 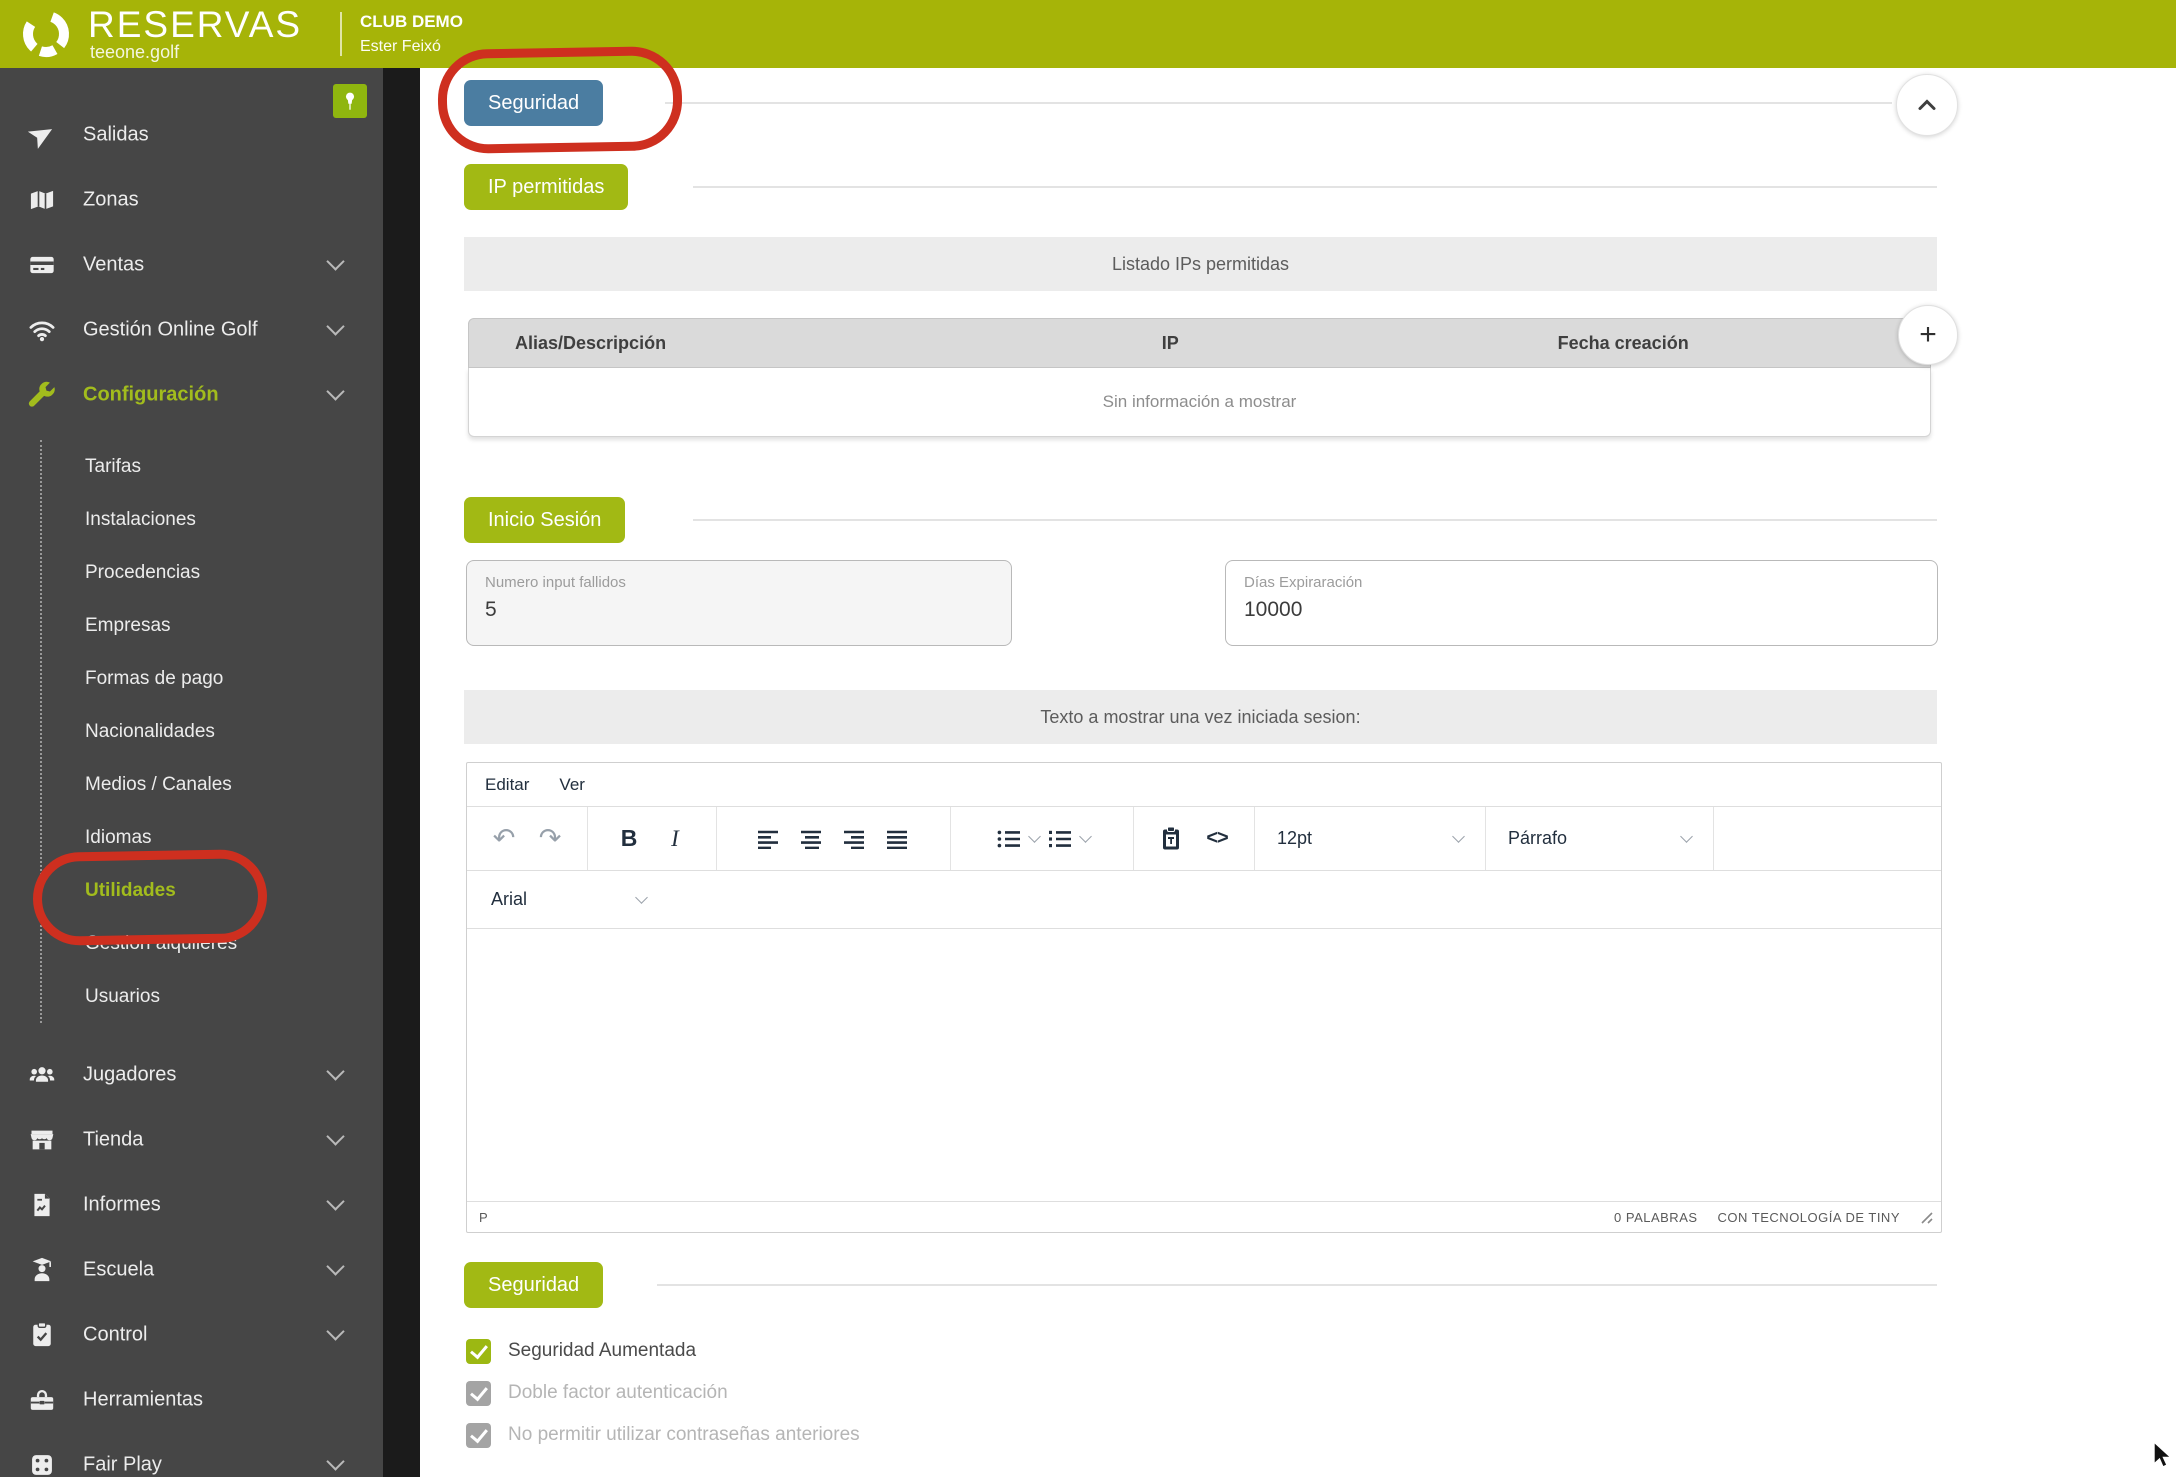 What do you see at coordinates (1199, 402) in the screenshot?
I see `ip-table-empty-row: Sin información a mostrar` at bounding box center [1199, 402].